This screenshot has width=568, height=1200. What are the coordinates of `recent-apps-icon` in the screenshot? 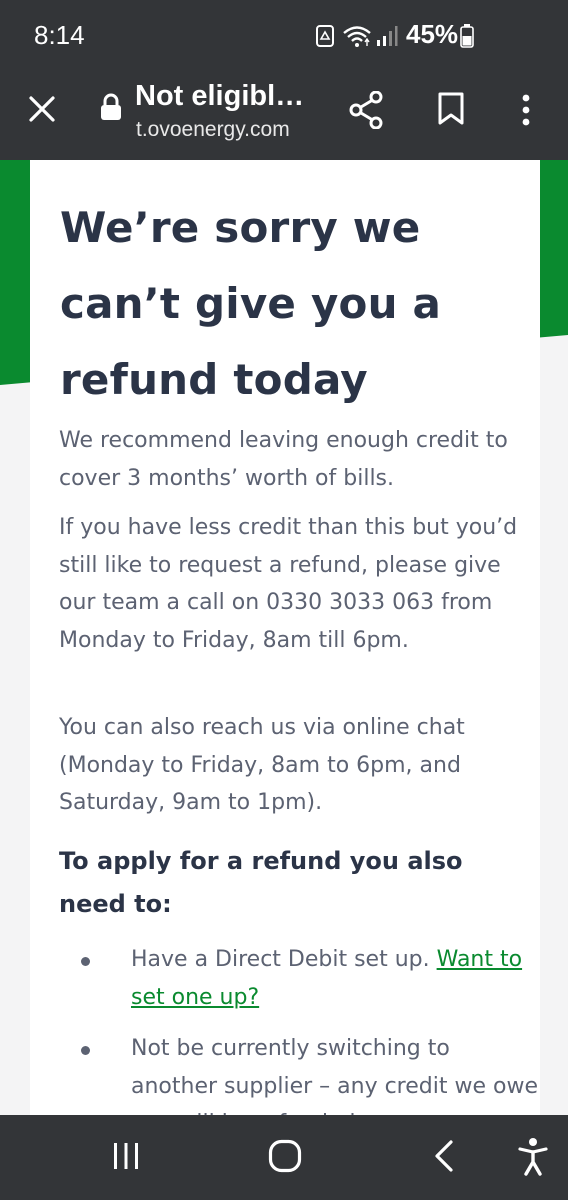 It's located at (126, 1156).